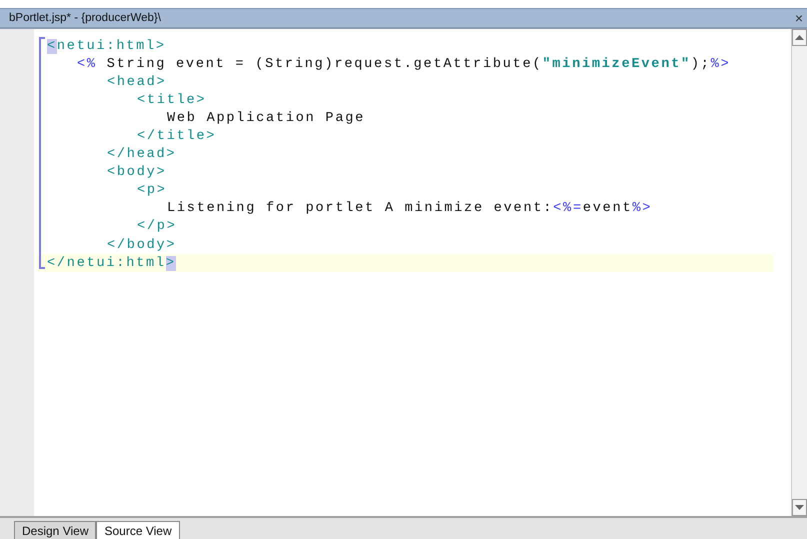 This screenshot has width=807, height=539. I want to click on code-line: </body>, so click(141, 245).